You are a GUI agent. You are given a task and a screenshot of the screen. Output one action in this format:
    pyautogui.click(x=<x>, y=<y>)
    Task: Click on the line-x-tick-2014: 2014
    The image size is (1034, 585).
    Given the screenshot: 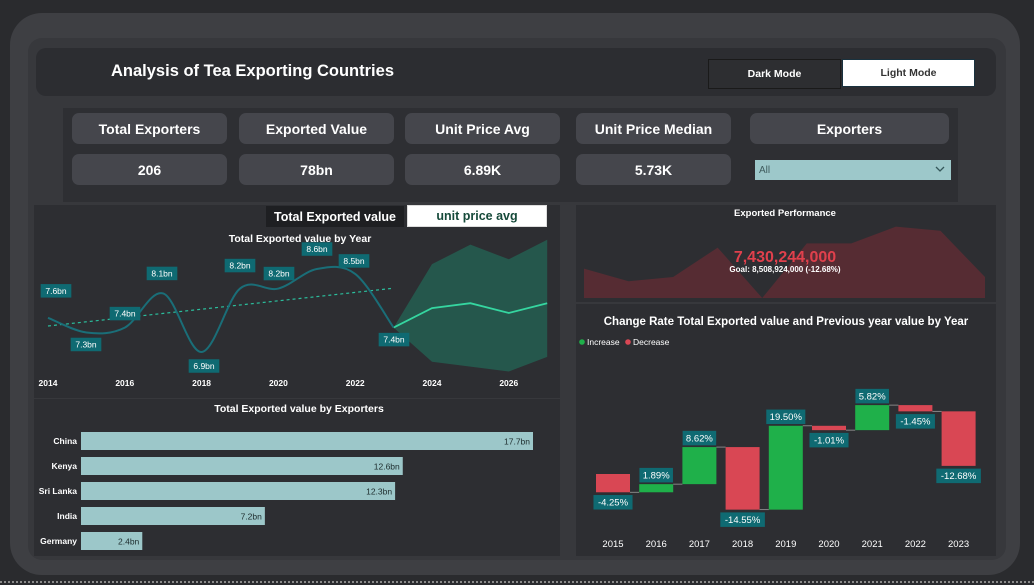 What is the action you would take?
    pyautogui.click(x=48, y=383)
    